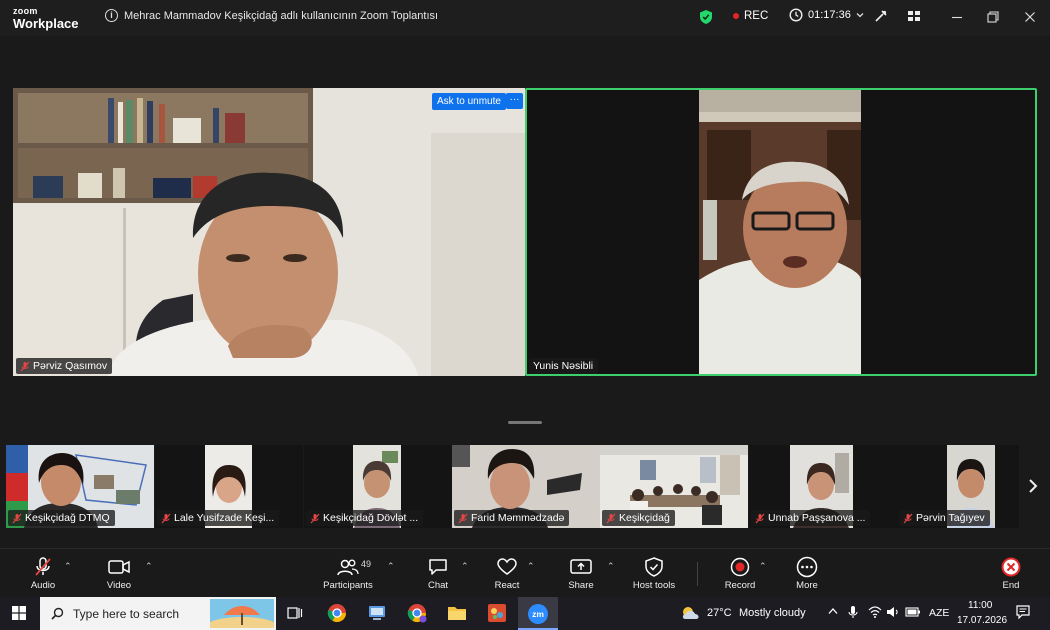 The image size is (1050, 630). I want to click on share-screen-icon, so click(581, 566).